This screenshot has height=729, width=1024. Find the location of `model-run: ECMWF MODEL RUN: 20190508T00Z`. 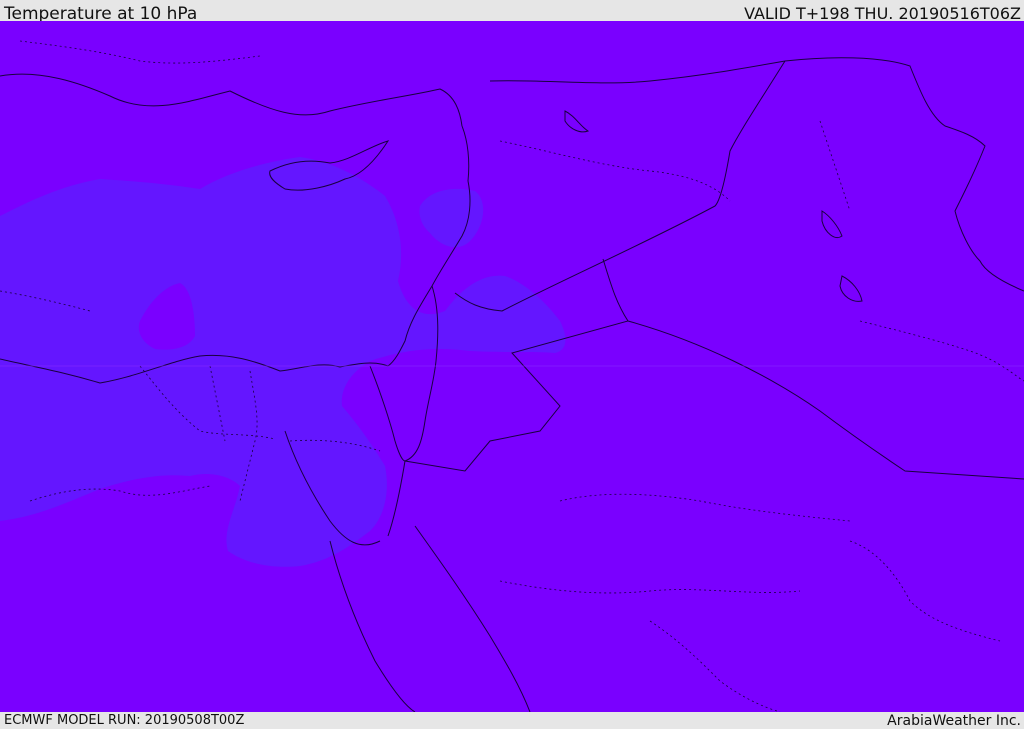

model-run: ECMWF MODEL RUN: 20190508T00Z is located at coordinates (124, 720).